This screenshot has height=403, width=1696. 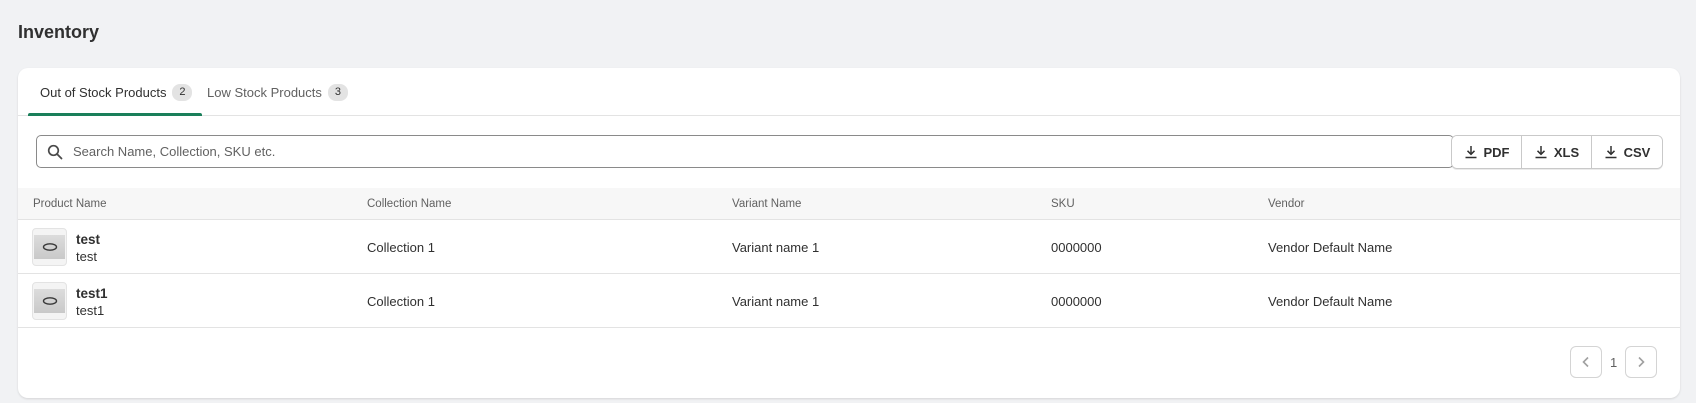 I want to click on product-name-cell: test1 test1, so click(x=92, y=302).